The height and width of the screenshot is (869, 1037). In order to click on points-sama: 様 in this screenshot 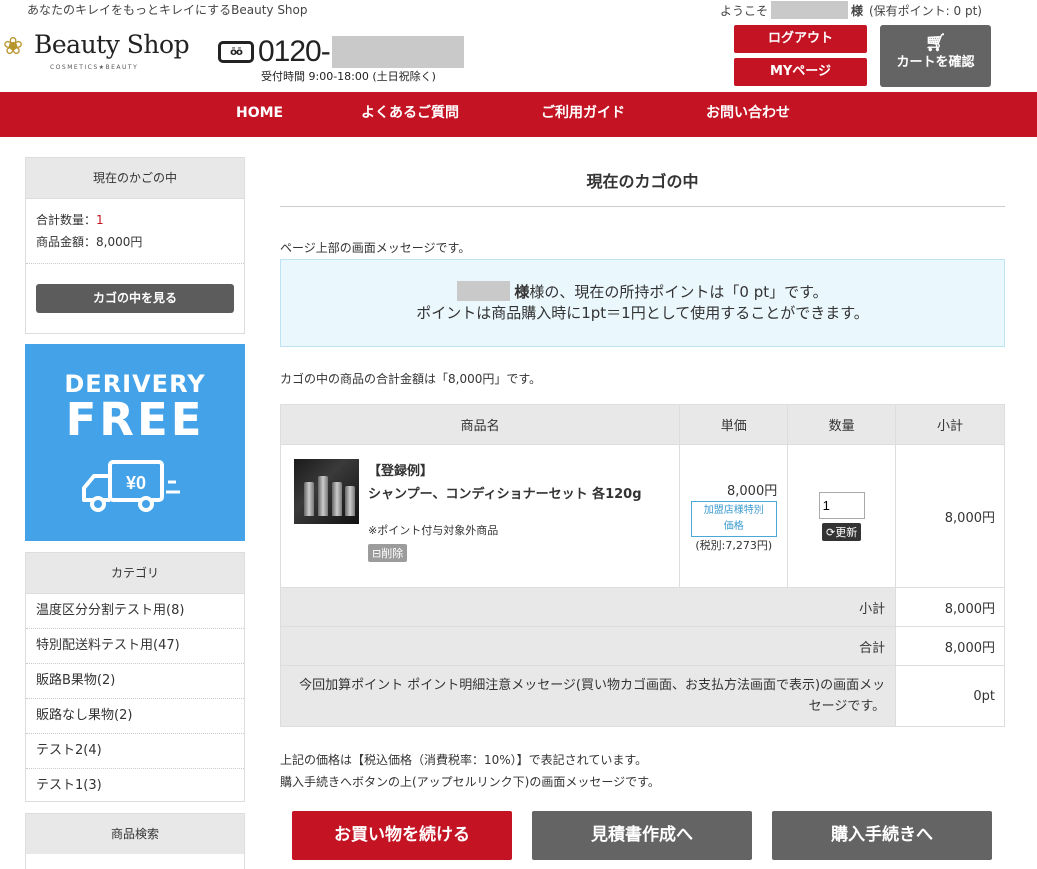, I will do `click(522, 292)`.